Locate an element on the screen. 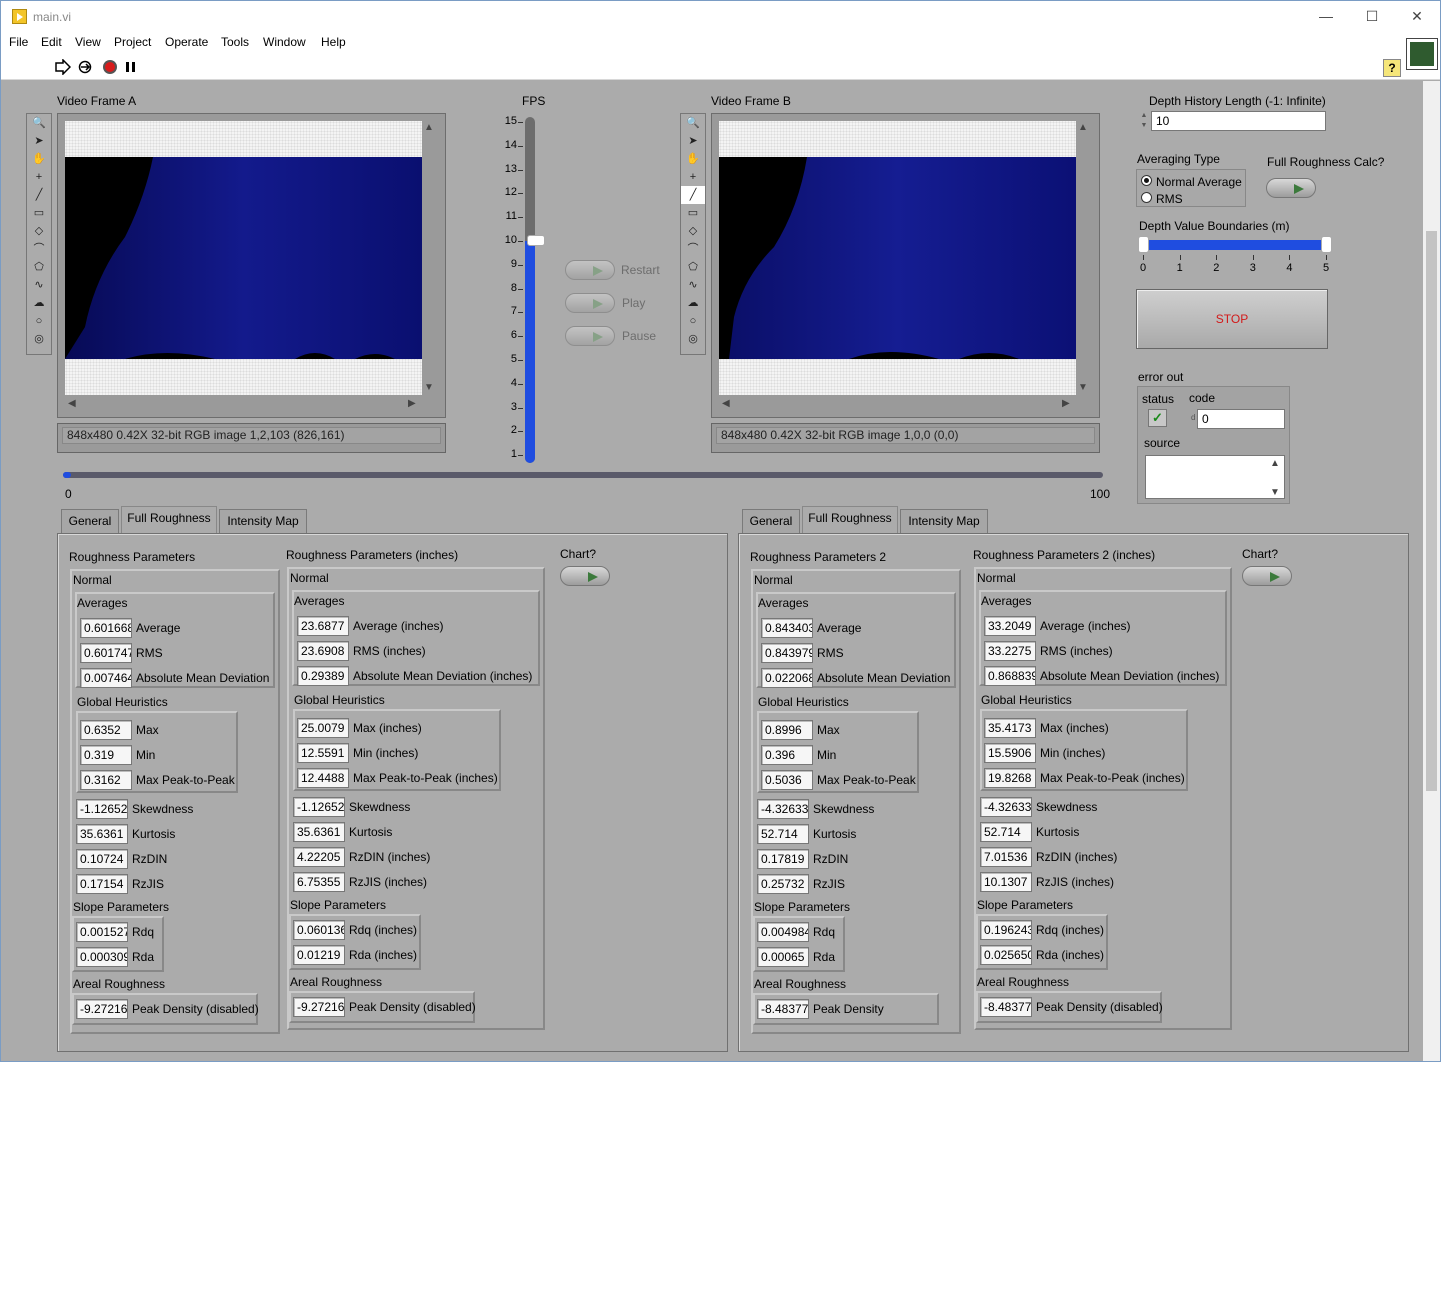 This screenshot has height=1298, width=1441. code-value: 0 is located at coordinates (1241, 419).